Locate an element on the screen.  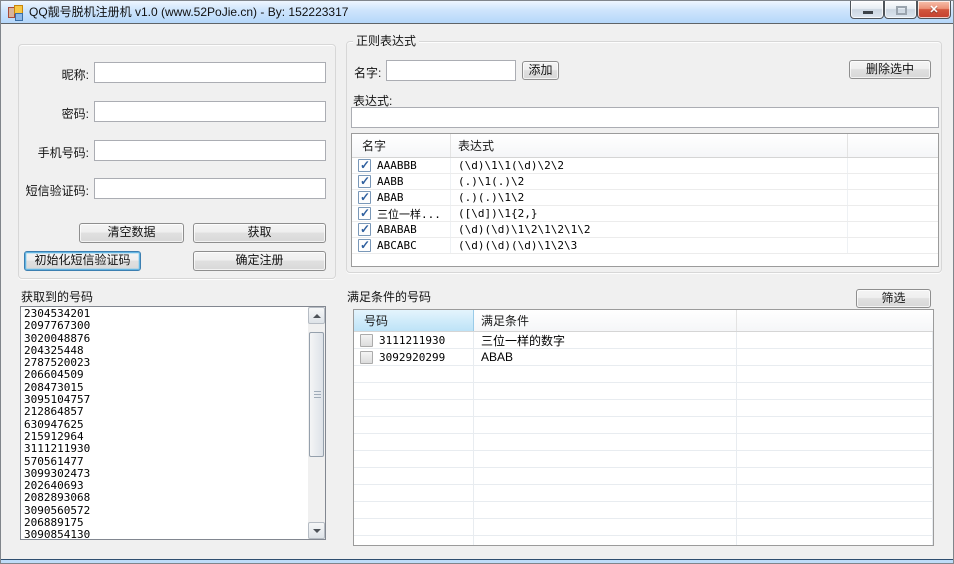
regex-rule-row: ABAB (.)(.)\1\2 is located at coordinates (645, 198).